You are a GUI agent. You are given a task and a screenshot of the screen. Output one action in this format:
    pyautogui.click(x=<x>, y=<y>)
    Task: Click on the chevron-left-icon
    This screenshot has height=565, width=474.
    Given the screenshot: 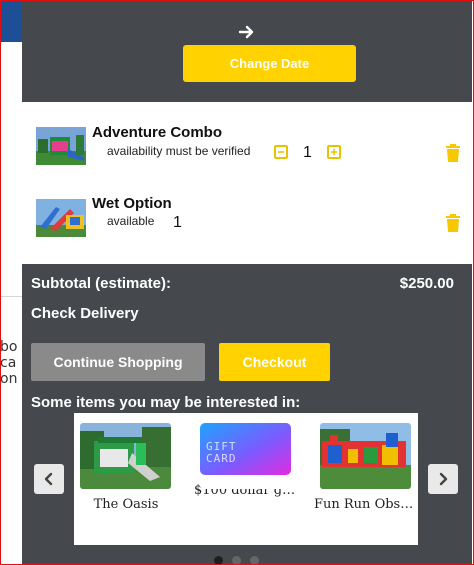 What is the action you would take?
    pyautogui.click(x=48, y=479)
    